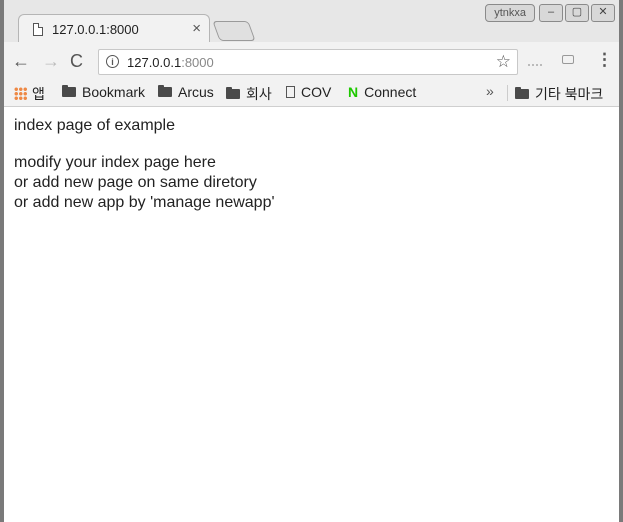 The width and height of the screenshot is (623, 522). Describe the element at coordinates (135, 182) in the screenshot. I see `page-text: or add new page on same diretory` at that location.